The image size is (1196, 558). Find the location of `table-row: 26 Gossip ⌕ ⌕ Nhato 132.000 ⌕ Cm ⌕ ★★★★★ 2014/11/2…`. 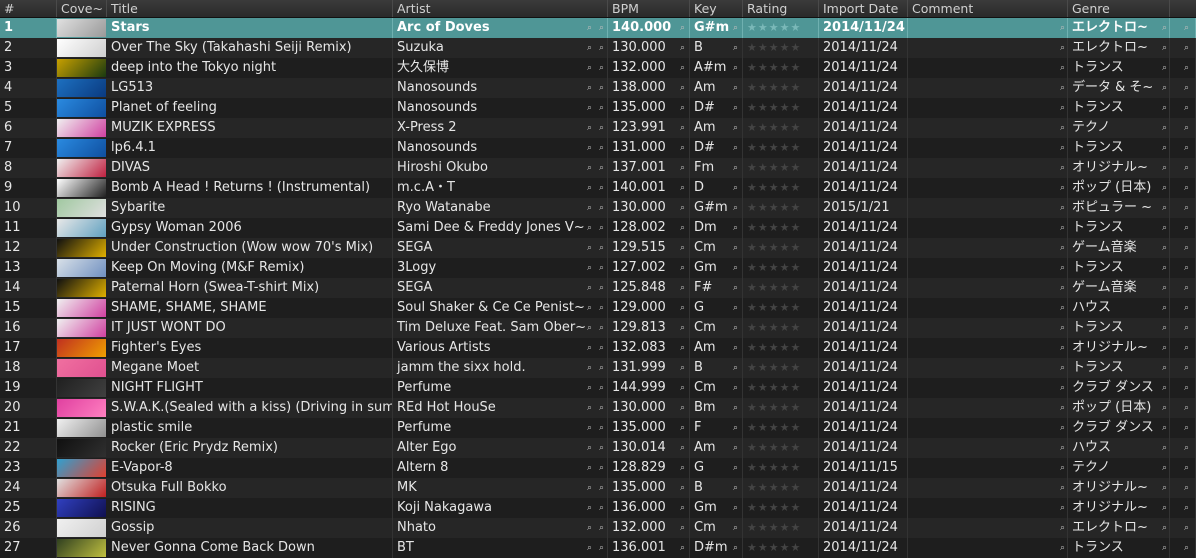

table-row: 26 Gossip ⌕ ⌕ Nhato 132.000 ⌕ Cm ⌕ ★★★★★ 2014/11/2… is located at coordinates (598, 528).